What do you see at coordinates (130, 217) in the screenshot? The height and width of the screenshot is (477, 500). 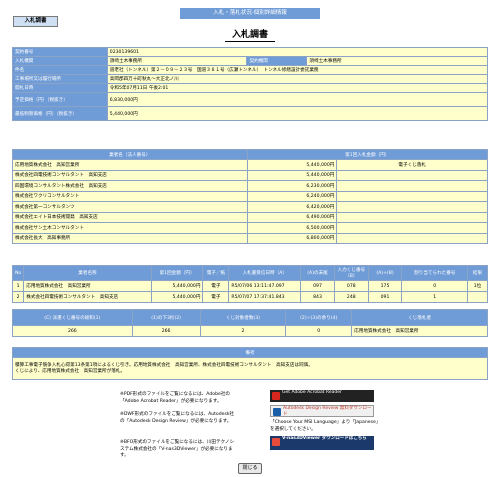 I see `bidder-name: 株式会社エイト日本技術開発 高知支店` at bounding box center [130, 217].